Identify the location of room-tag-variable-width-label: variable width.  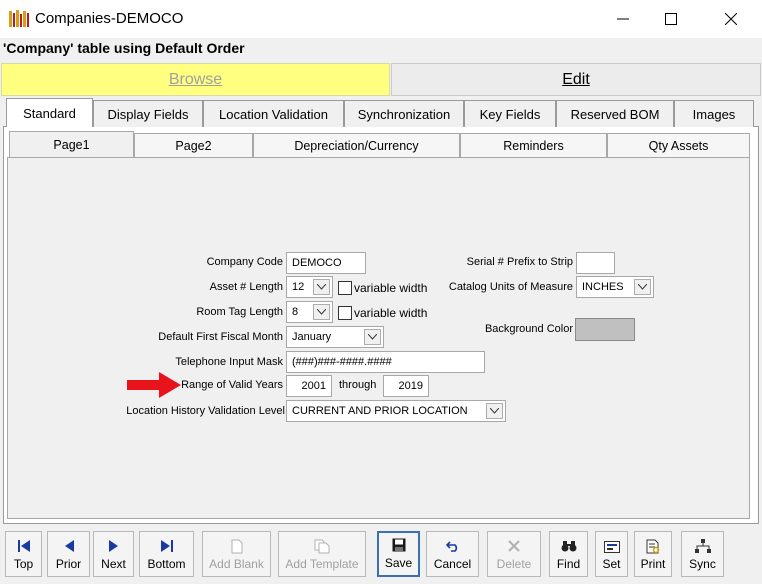
(391, 313).